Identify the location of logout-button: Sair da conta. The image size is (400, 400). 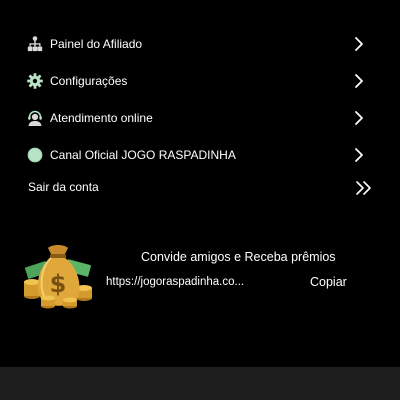
(200, 188).